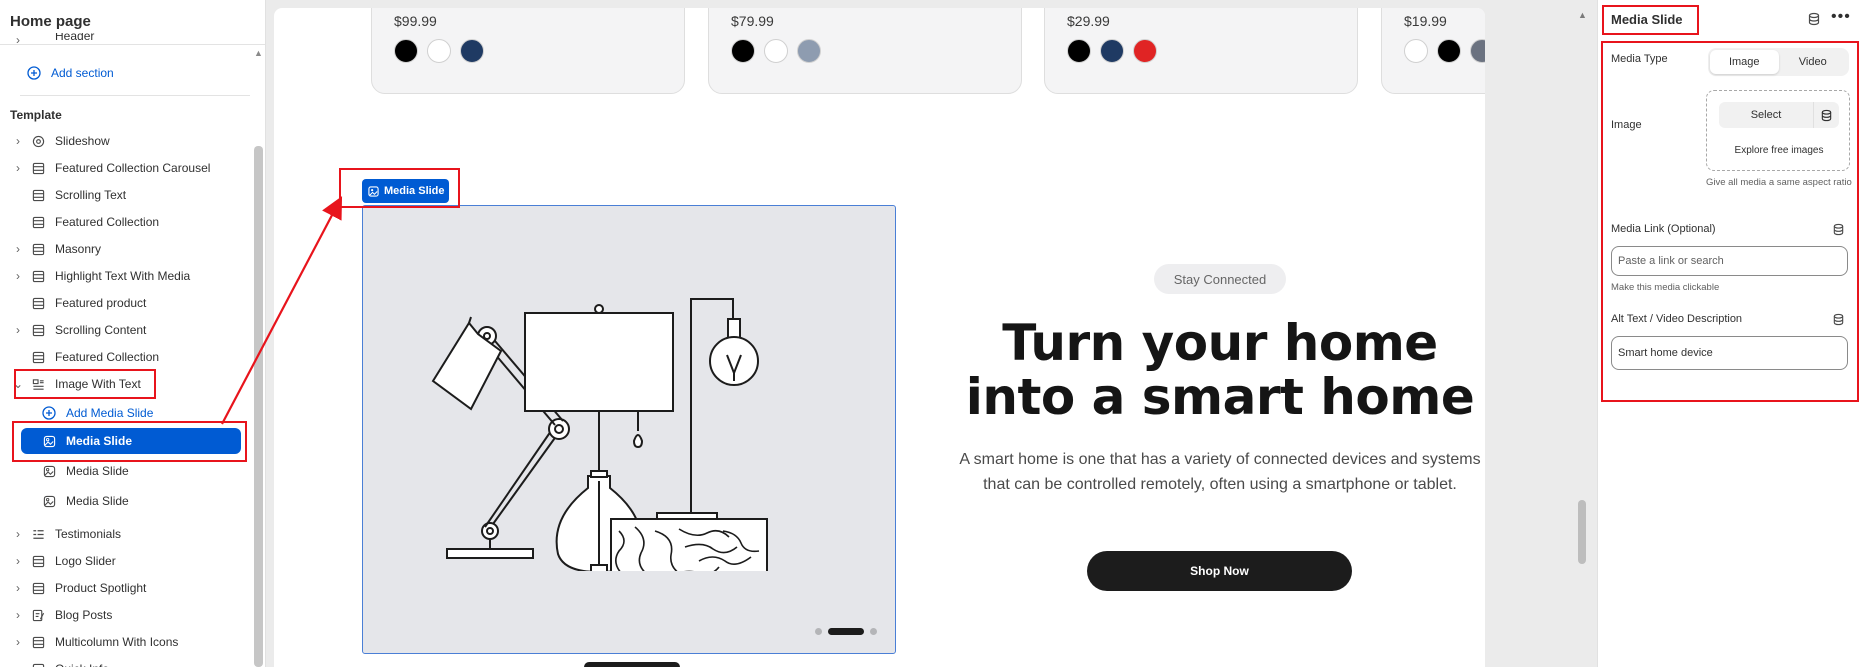 This screenshot has height=667, width=1867. Describe the element at coordinates (125, 642) in the screenshot. I see `sidebar-item-multicolumn-with-icons: › Multicolumn With Icons` at that location.